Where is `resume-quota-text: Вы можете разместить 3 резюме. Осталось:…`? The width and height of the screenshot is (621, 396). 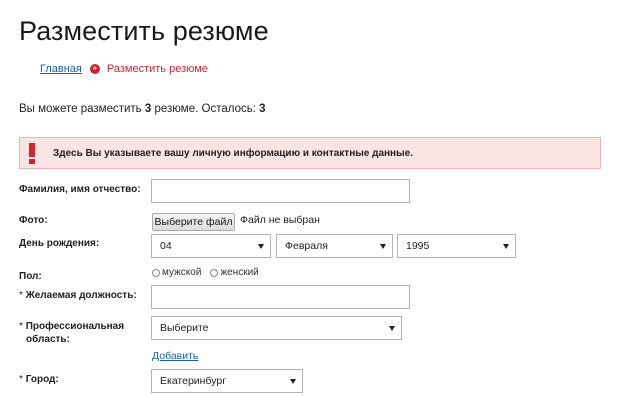 resume-quota-text: Вы можете разместить 3 резюме. Осталось:… is located at coordinates (142, 109).